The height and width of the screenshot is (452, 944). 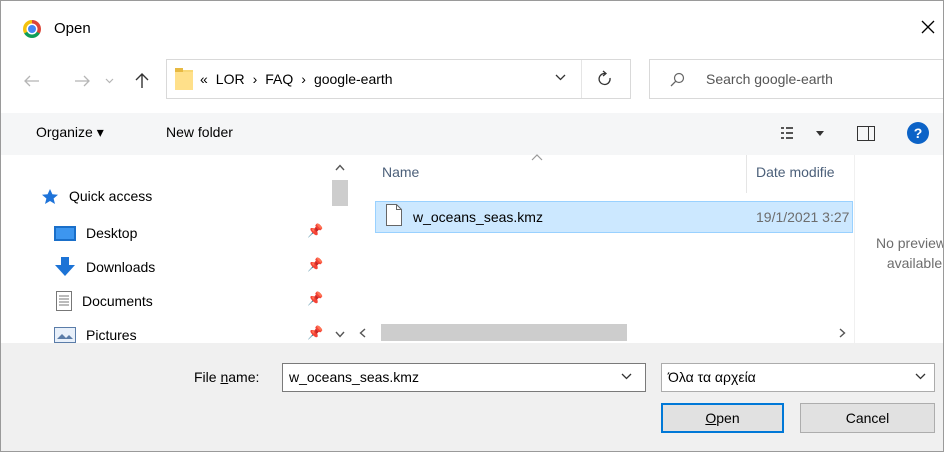 I want to click on file-type-value: Όλα τα αρχεία, so click(x=712, y=377).